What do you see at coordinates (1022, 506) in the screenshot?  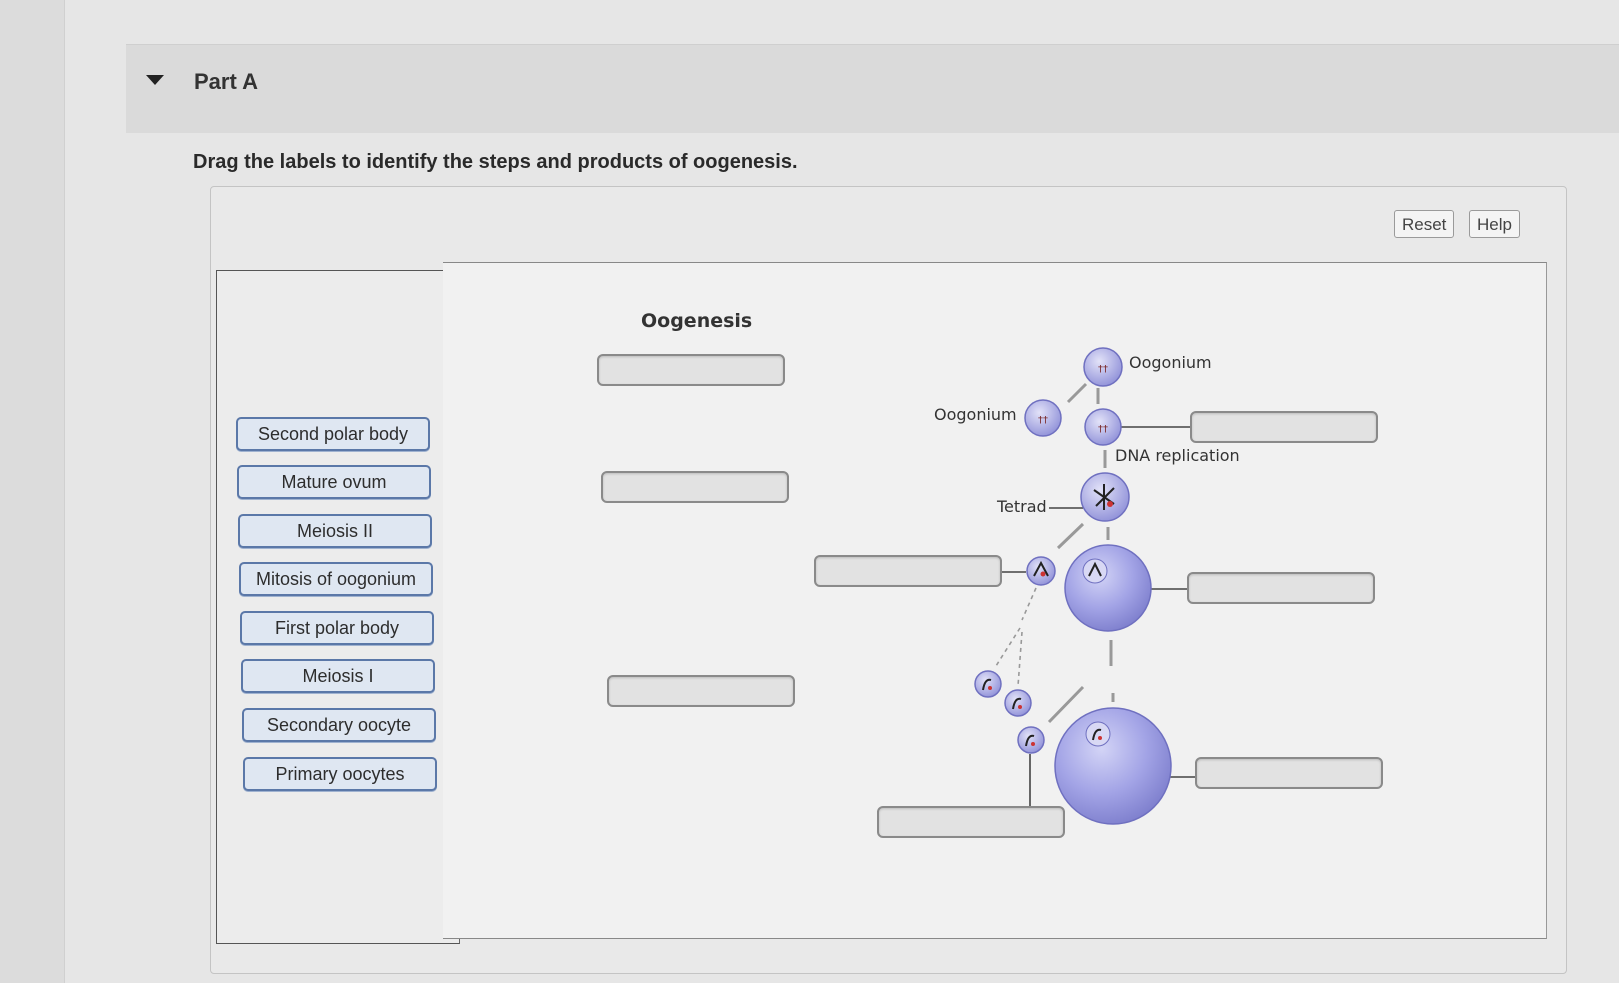 I see `label-tetrad: Tetrad` at bounding box center [1022, 506].